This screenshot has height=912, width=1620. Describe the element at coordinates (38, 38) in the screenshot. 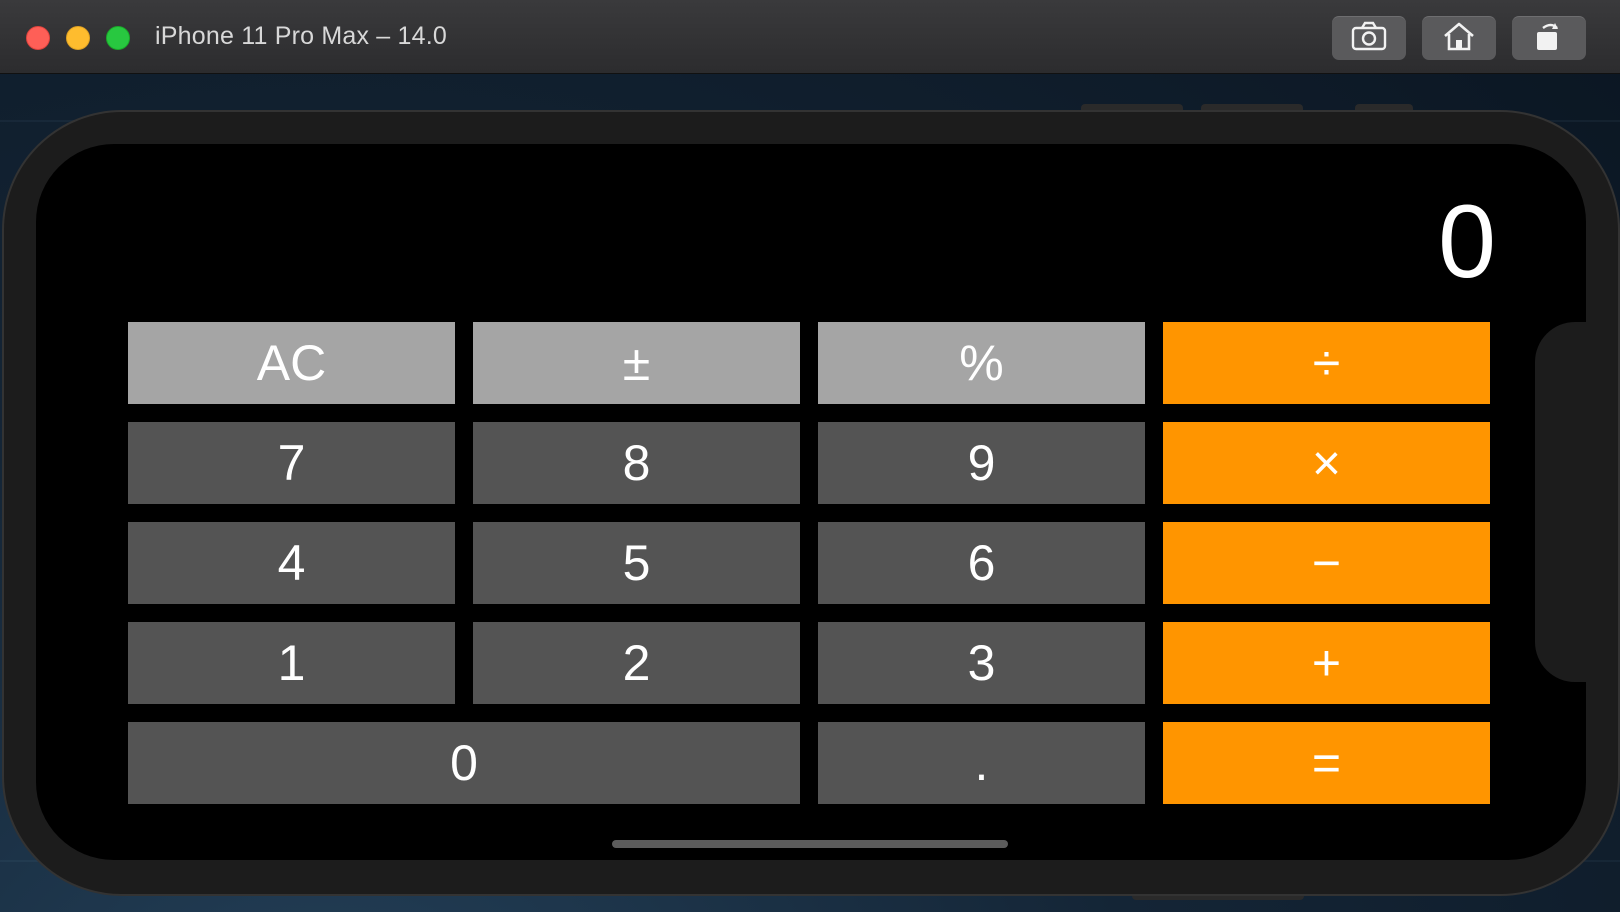

I see `close-window-button` at that location.